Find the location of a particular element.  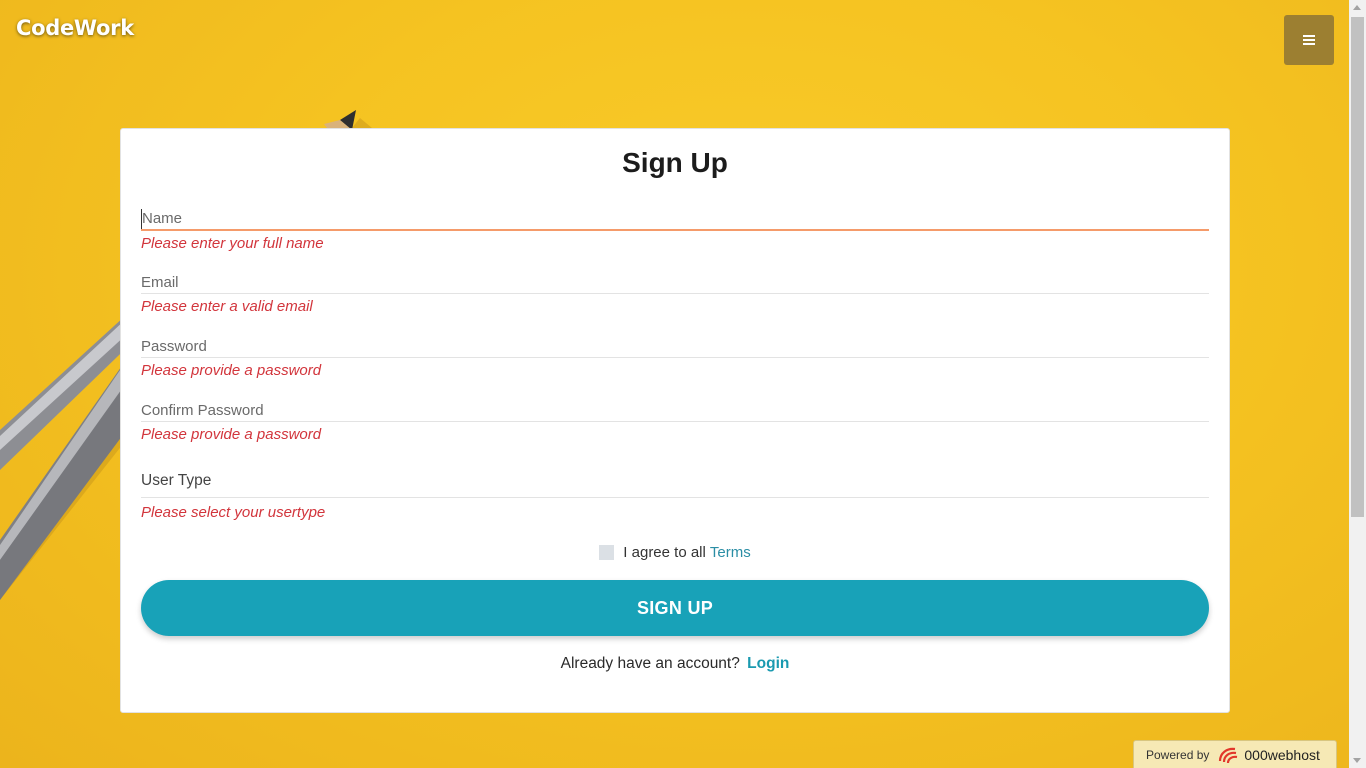

menu-toggle-button is located at coordinates (1309, 40).